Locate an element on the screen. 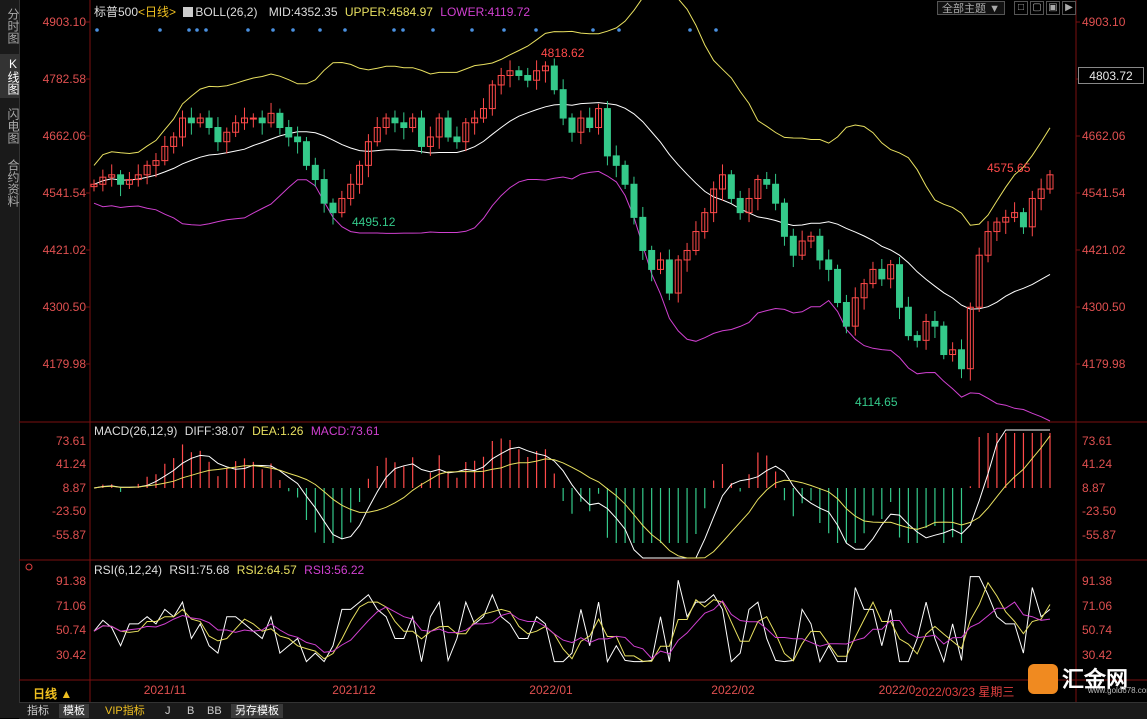 Image resolution: width=1147 pixels, height=719 pixels. macd-label-left: 73.61 is located at coordinates (71, 441).